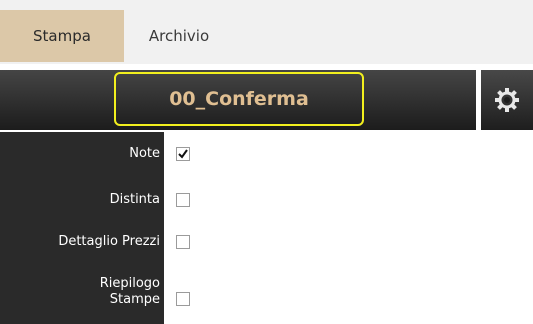  I want to click on option-label-note: Note, so click(144, 153).